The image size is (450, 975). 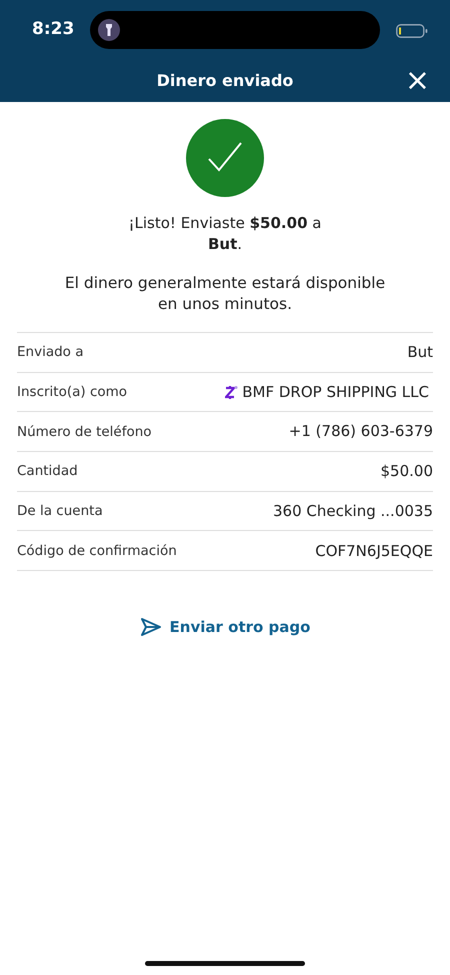 I want to click on success-message: ¡Listo! Enviaste $50.00 a But., so click(x=225, y=234).